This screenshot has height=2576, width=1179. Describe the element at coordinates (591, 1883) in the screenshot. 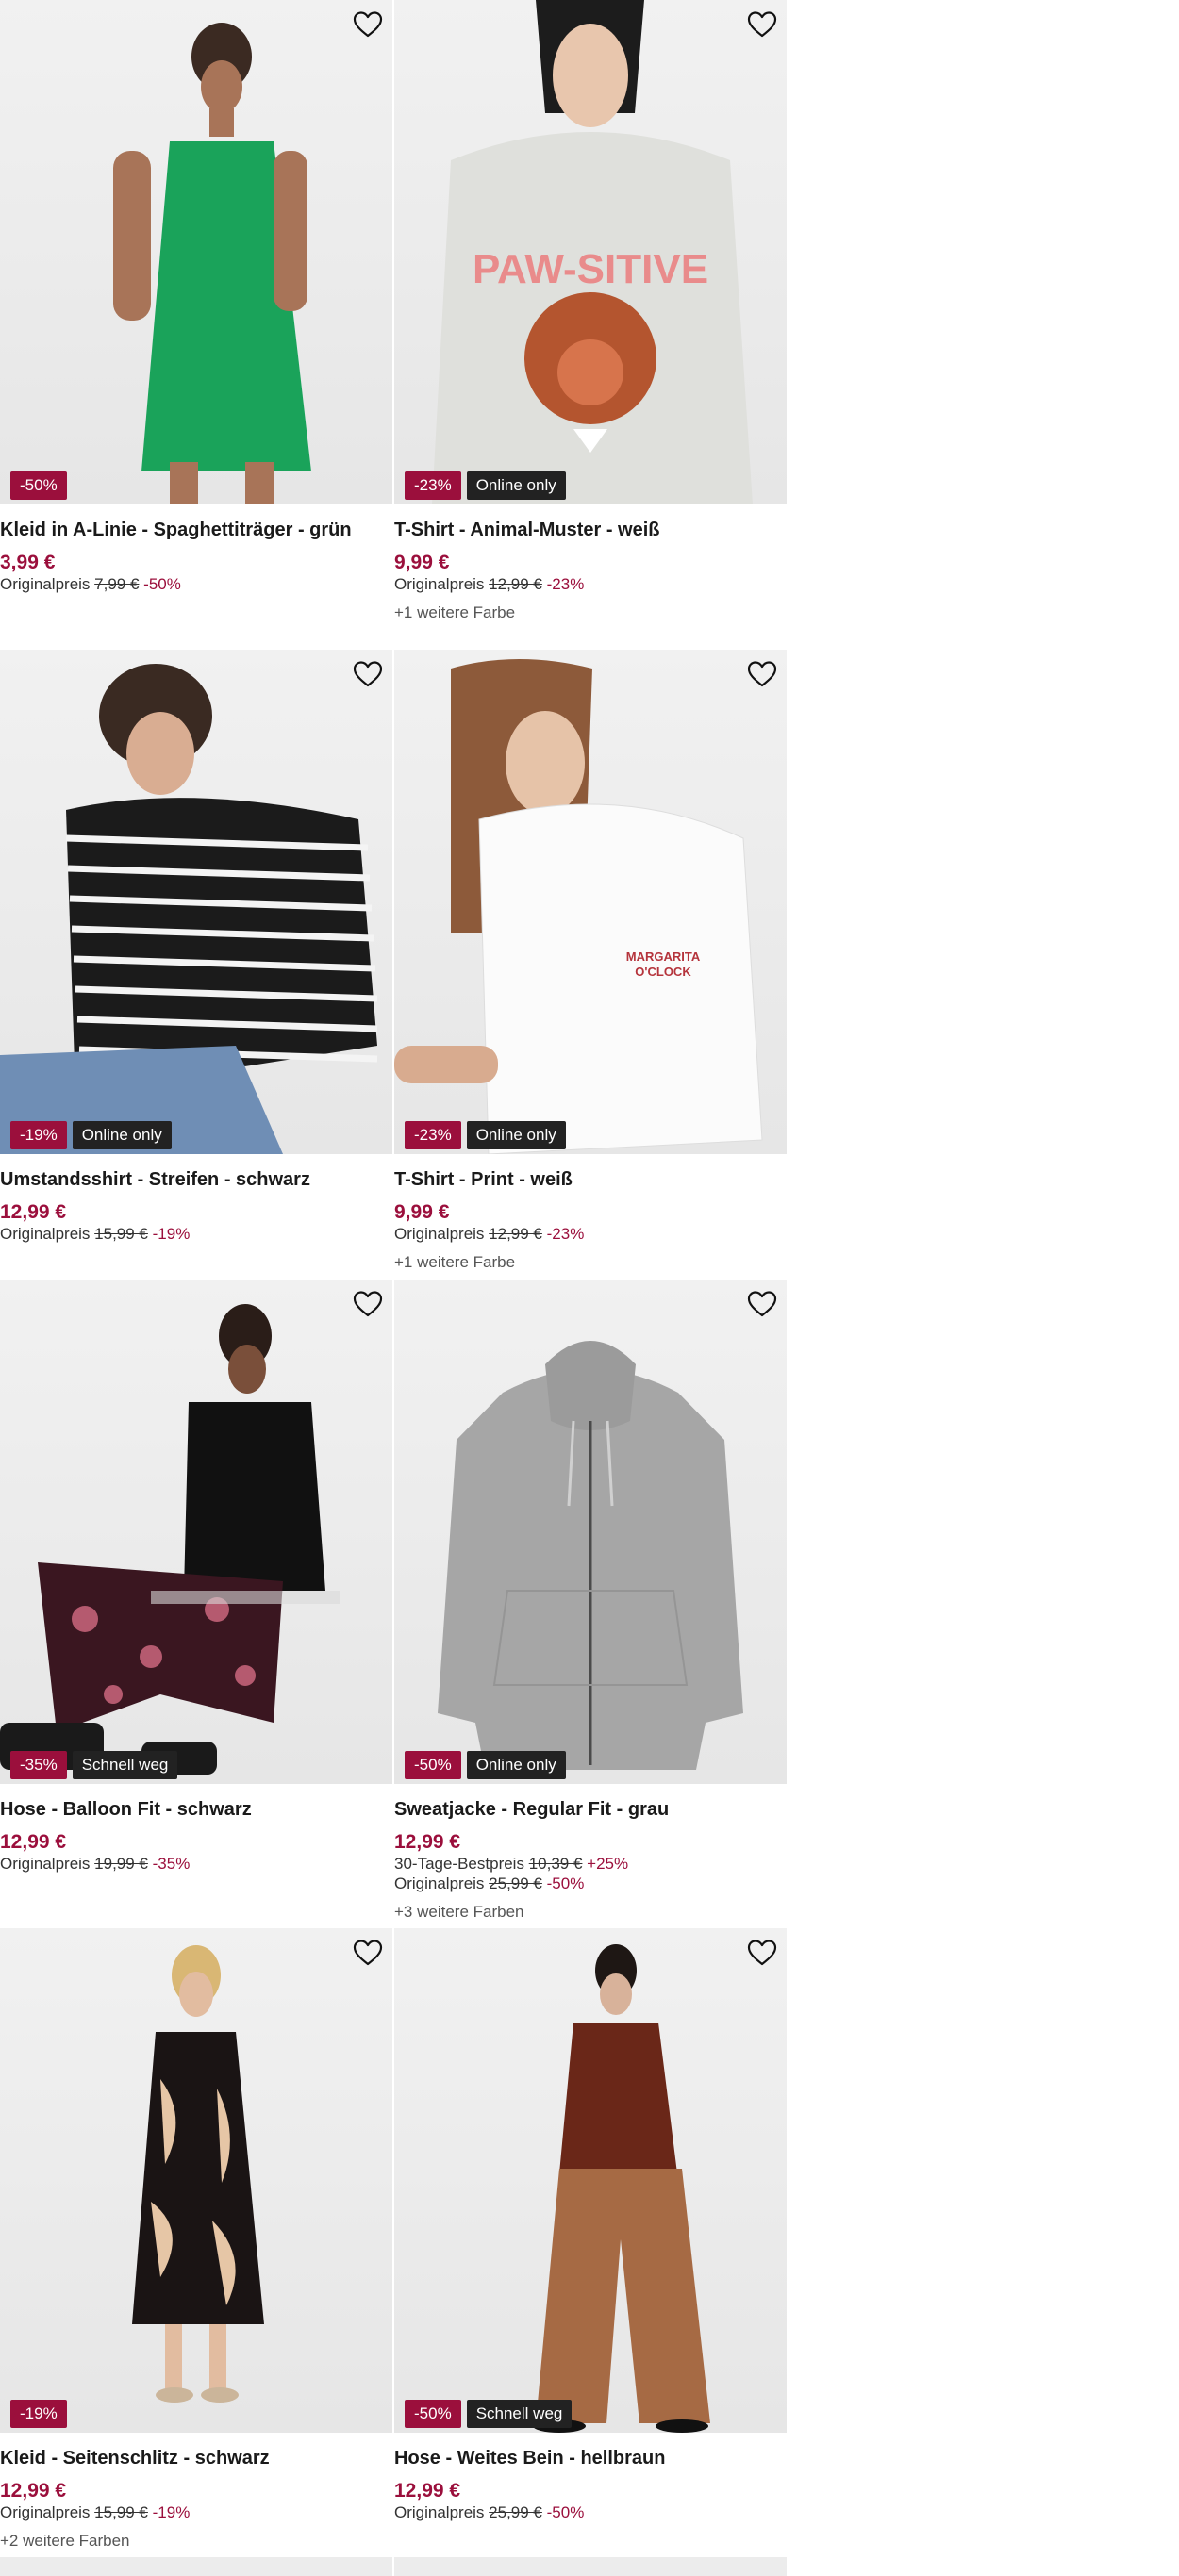

I see `original-price-line: Originalpreis 25,99 € -50%` at that location.